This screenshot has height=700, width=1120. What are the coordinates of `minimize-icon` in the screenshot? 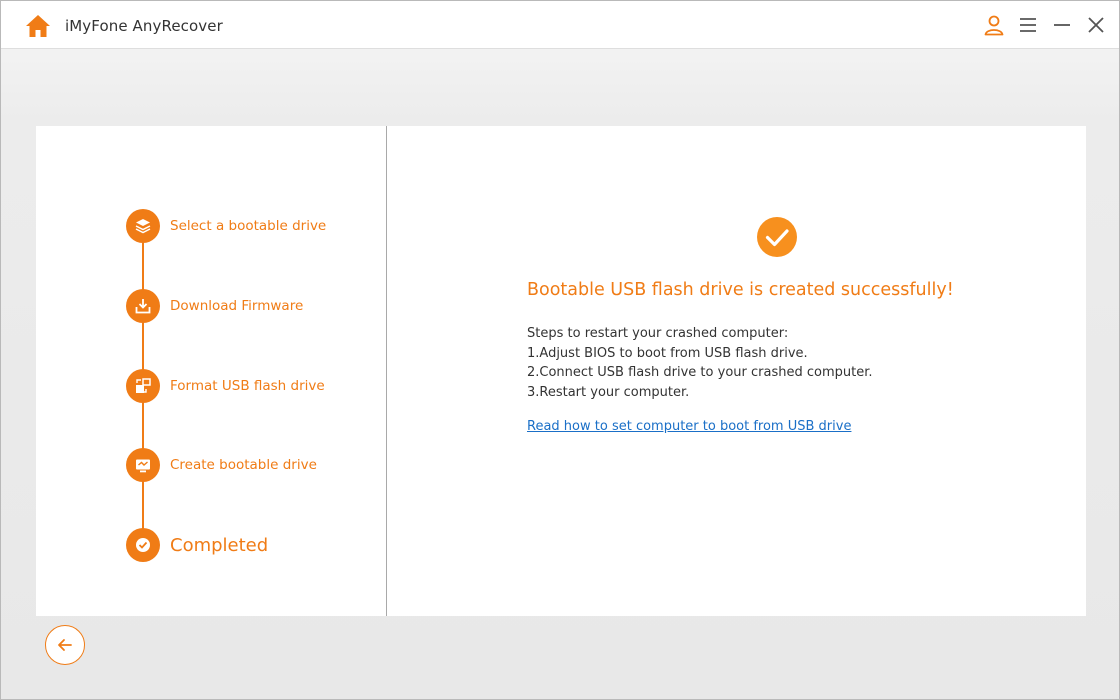 It's located at (1062, 25).